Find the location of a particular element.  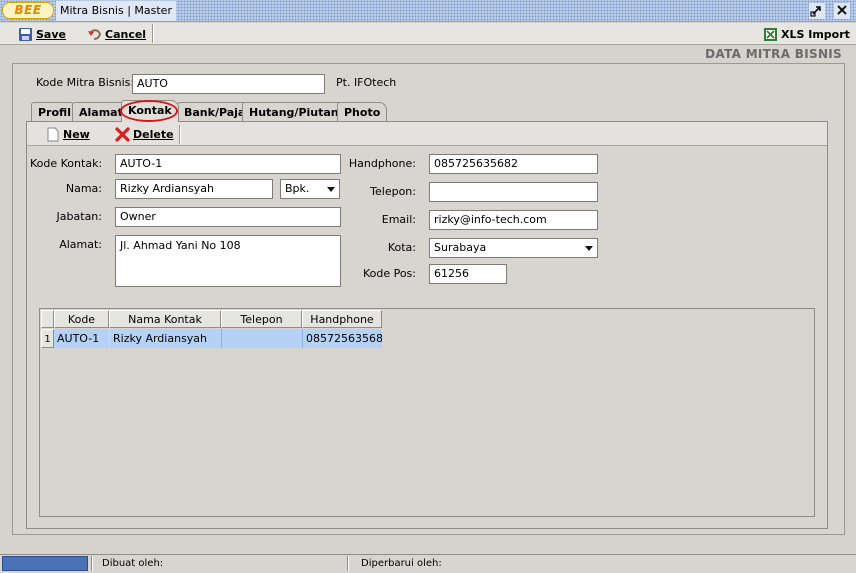

email-input: rizky@info-tech.com is located at coordinates (513, 220).